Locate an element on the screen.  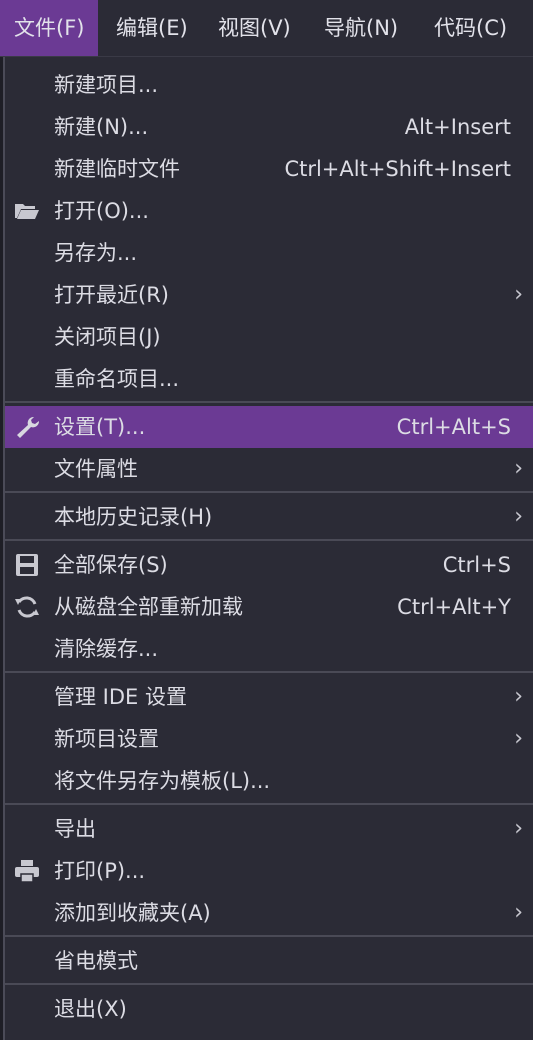
menu-bar: 文件(F) 编辑(E) 视图(V) 导航(N) 代码(C) is located at coordinates (266, 28).